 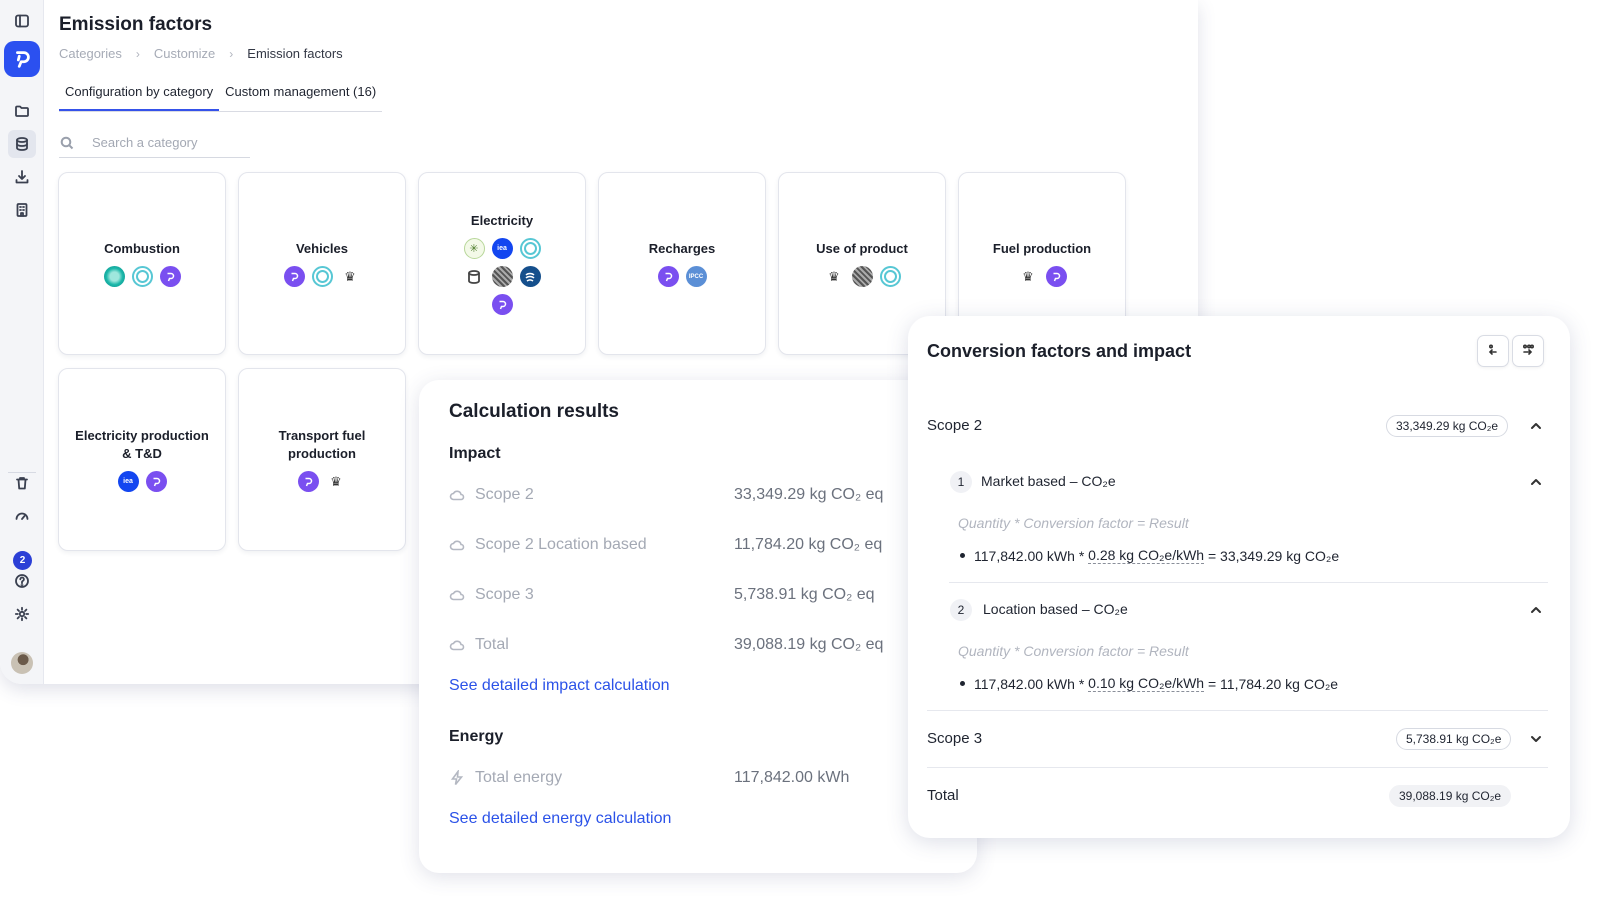 I want to click on gear-icon, so click(x=22, y=614).